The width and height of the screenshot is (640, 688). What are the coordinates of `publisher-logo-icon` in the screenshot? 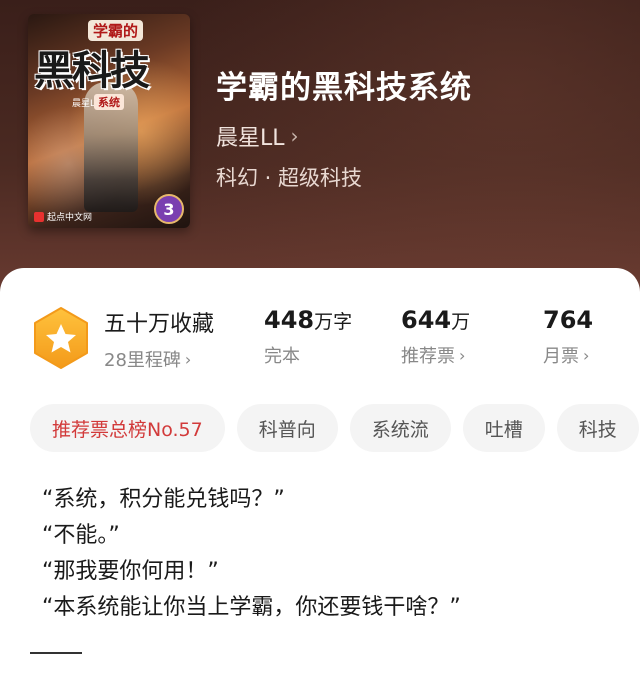 It's located at (39, 216).